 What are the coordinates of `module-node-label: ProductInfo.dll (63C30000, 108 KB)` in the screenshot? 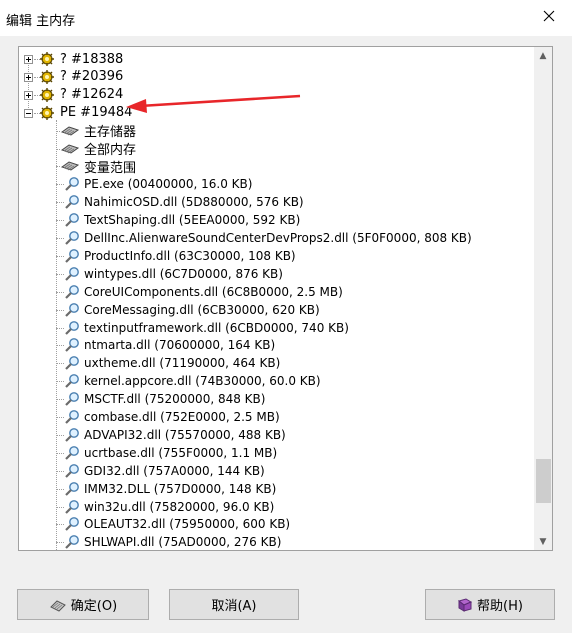 It's located at (190, 255).